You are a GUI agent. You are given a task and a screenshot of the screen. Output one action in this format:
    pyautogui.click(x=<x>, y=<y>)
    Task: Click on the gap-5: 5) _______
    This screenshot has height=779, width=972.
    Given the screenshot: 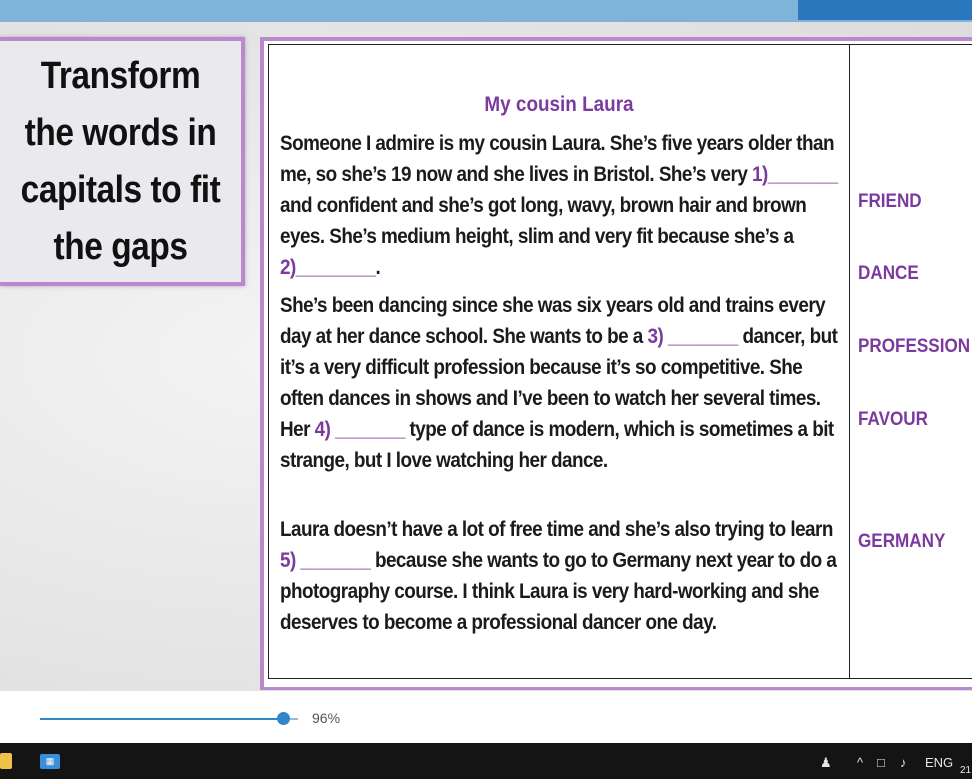 What is the action you would take?
    pyautogui.click(x=325, y=560)
    